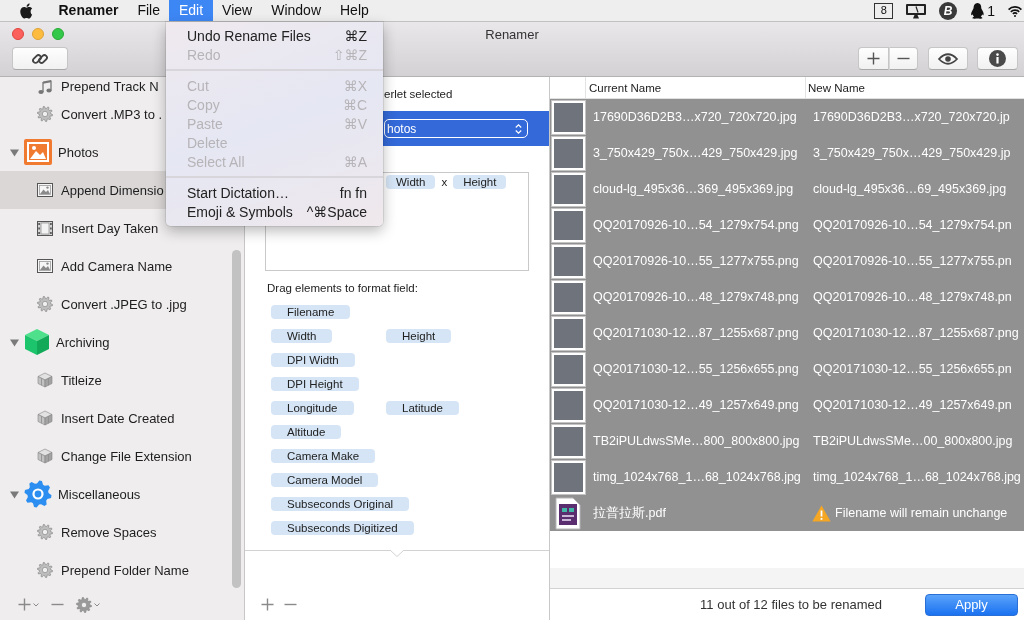 This screenshot has height=620, width=1024. What do you see at coordinates (343, 288) in the screenshot?
I see `palette-label: Drag elements to format field:` at bounding box center [343, 288].